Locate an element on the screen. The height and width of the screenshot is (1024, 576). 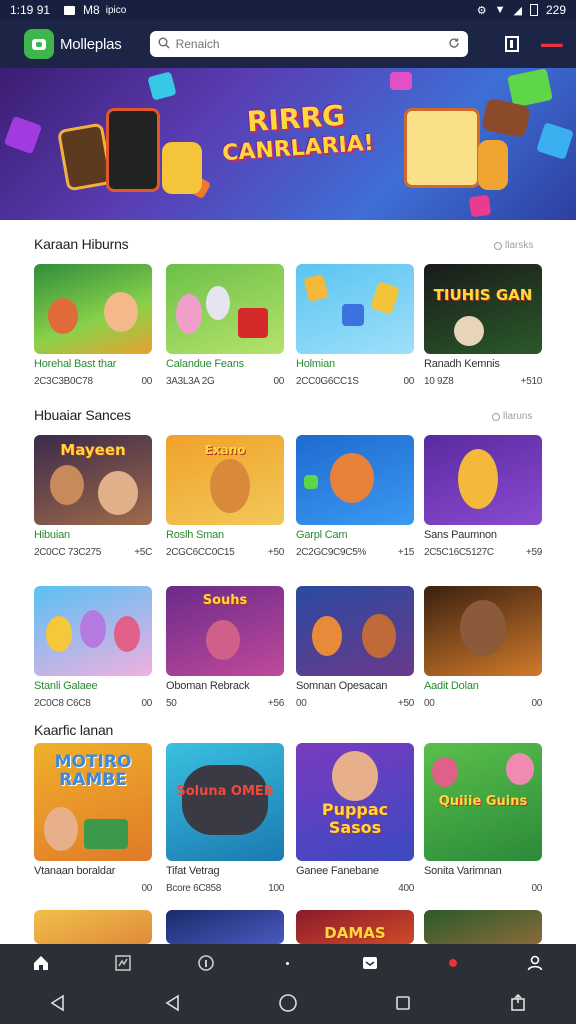
section-more-2: llaruns is located at coordinates (512, 416).